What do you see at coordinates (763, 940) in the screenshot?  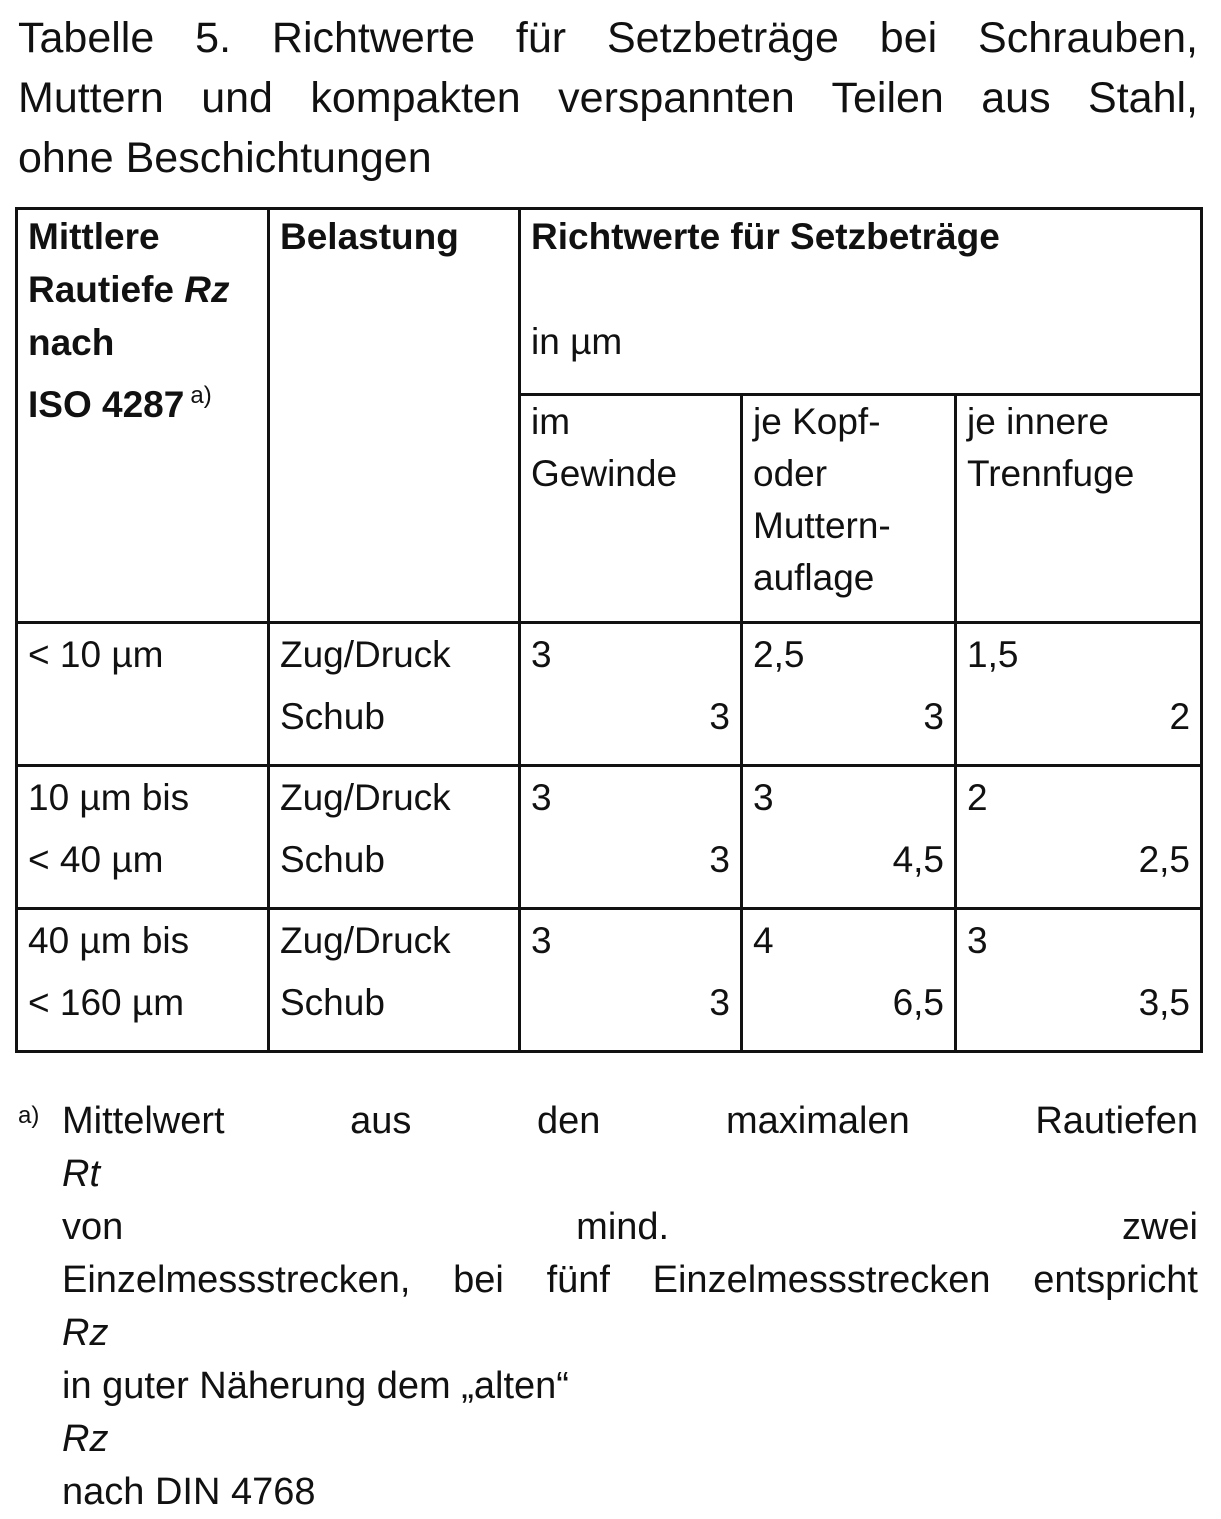 I see `value-zugdruck: 4` at bounding box center [763, 940].